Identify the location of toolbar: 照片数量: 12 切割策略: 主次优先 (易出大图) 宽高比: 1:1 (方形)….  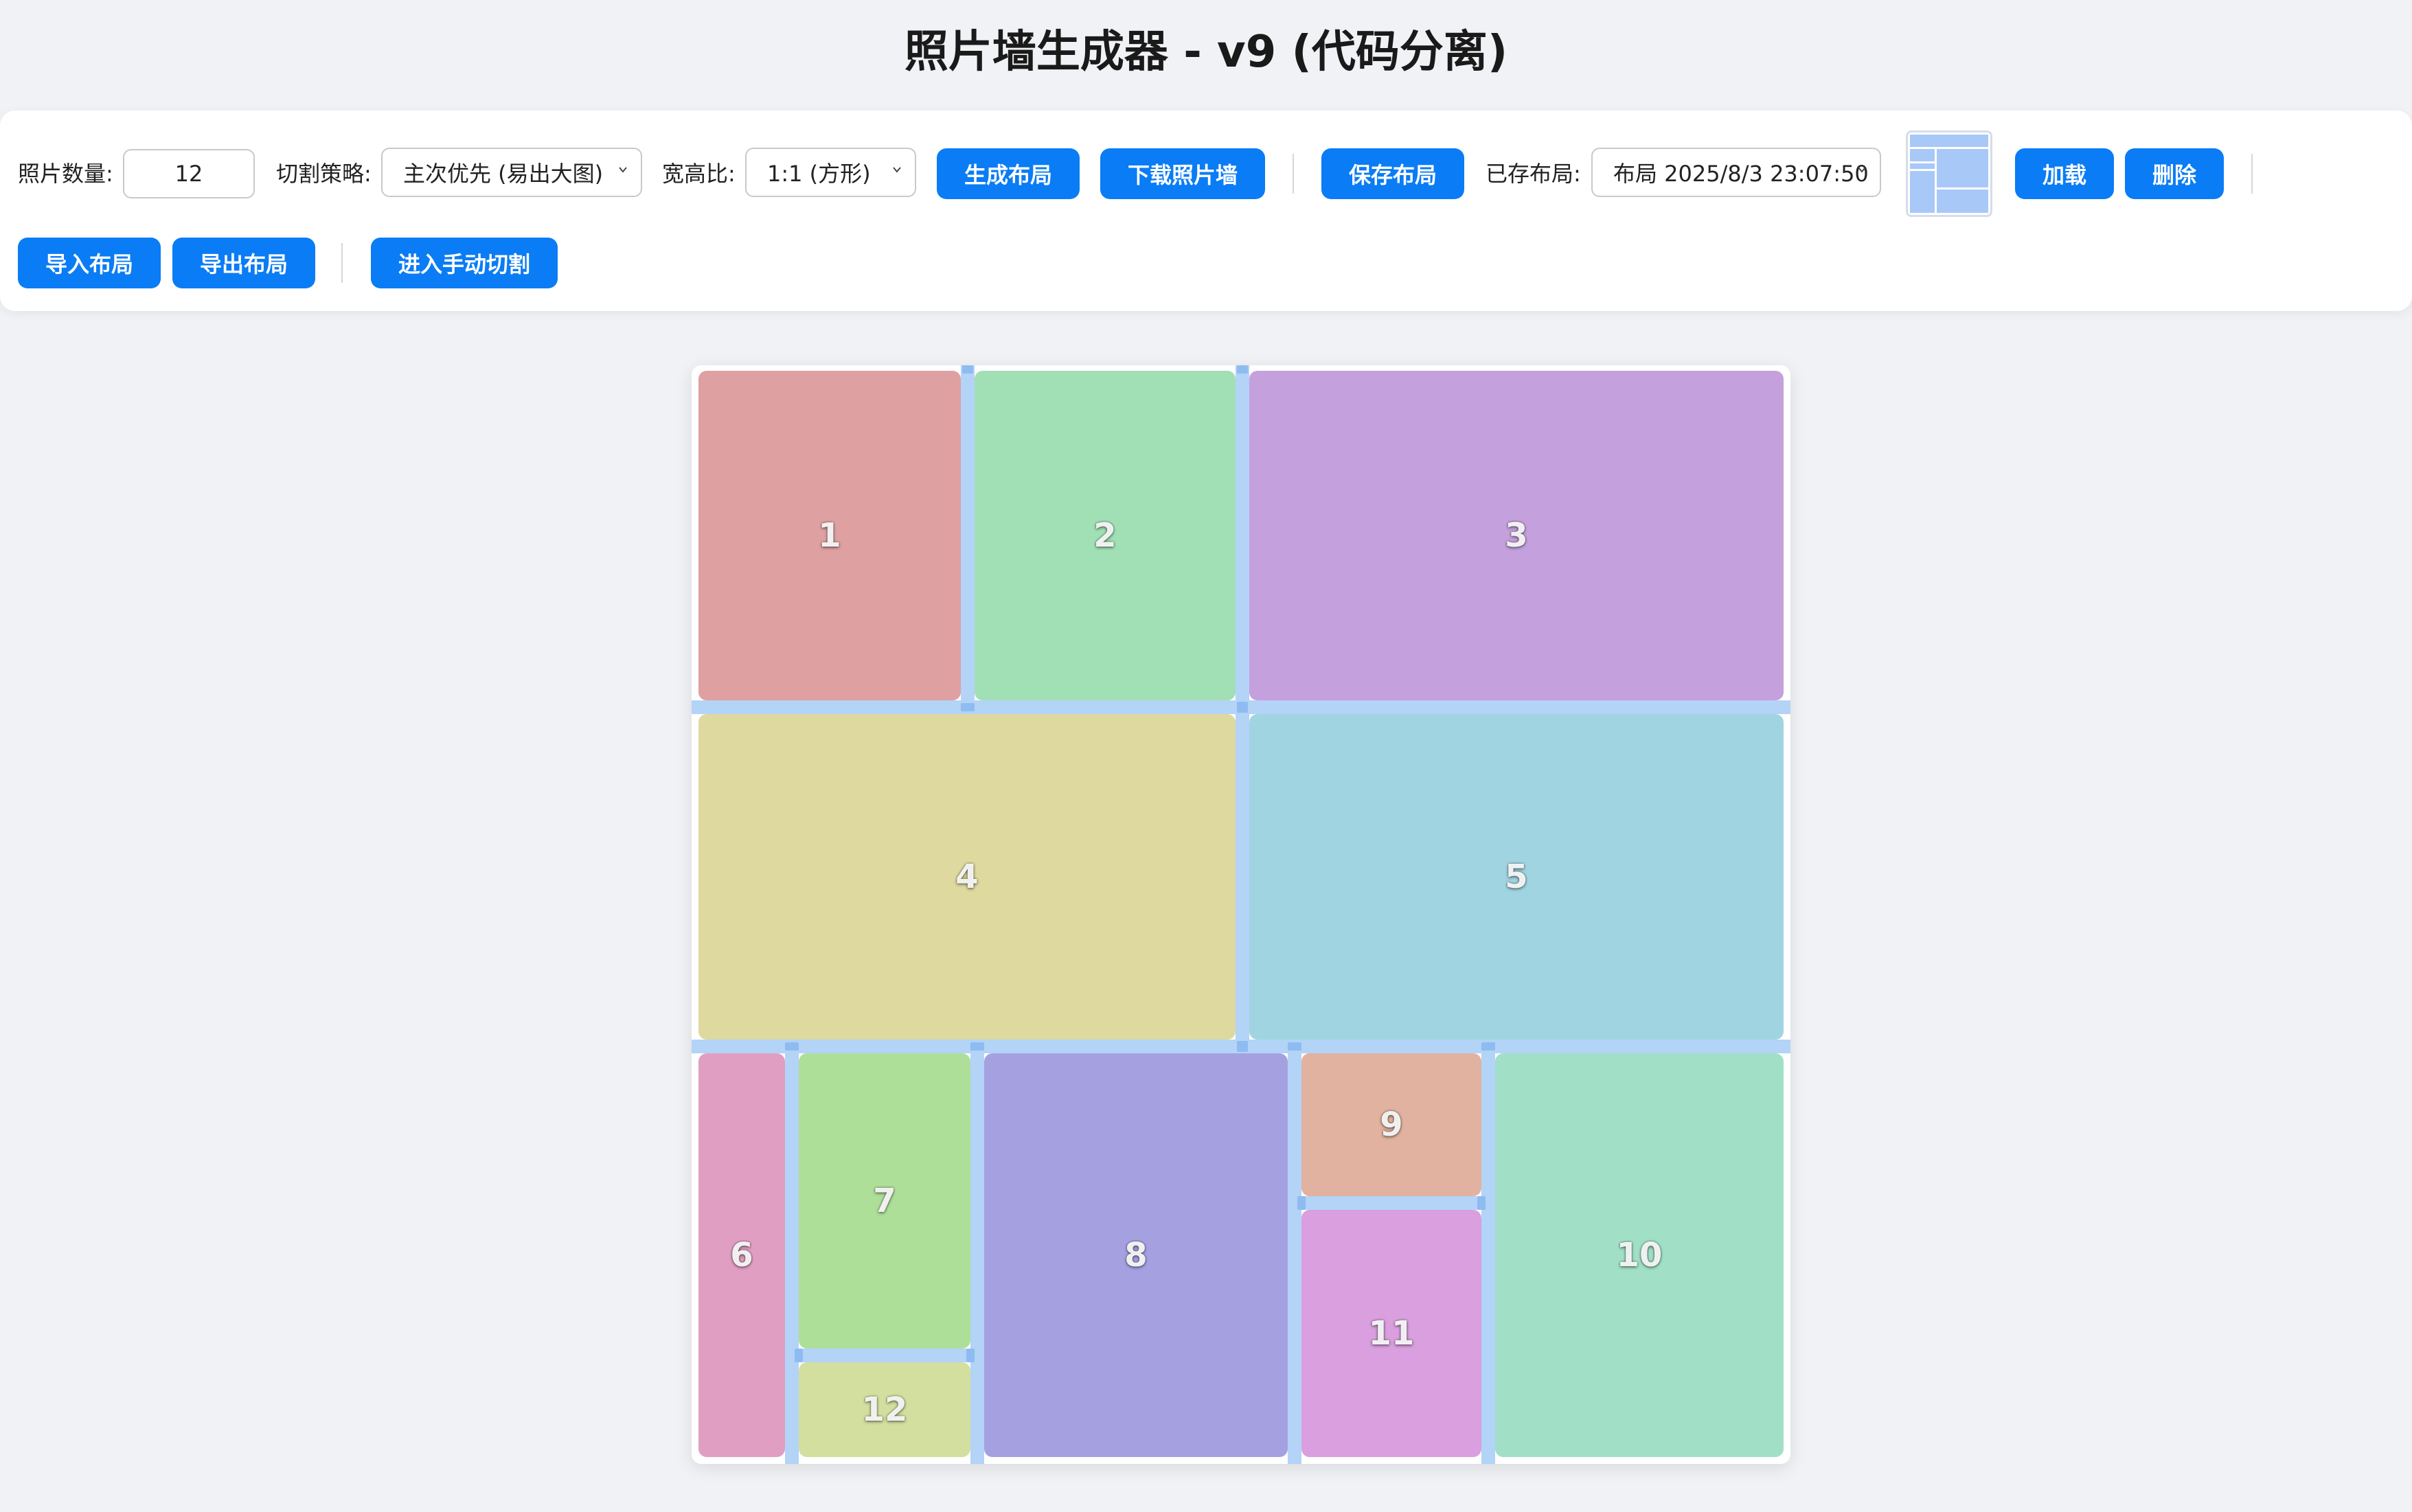
(1206, 211).